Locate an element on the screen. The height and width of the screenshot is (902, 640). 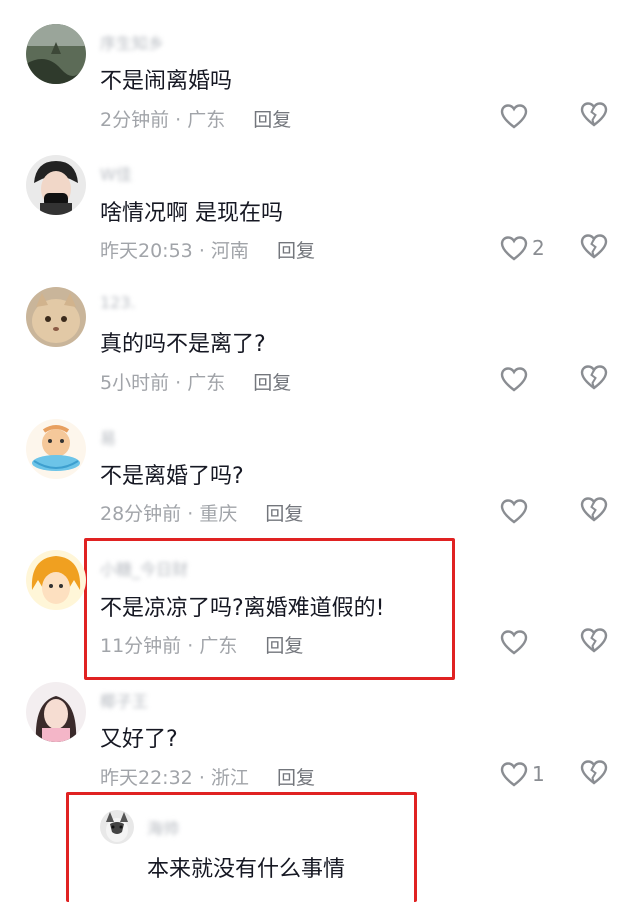
comment-time: 昨天20:53 is located at coordinates (146, 251).